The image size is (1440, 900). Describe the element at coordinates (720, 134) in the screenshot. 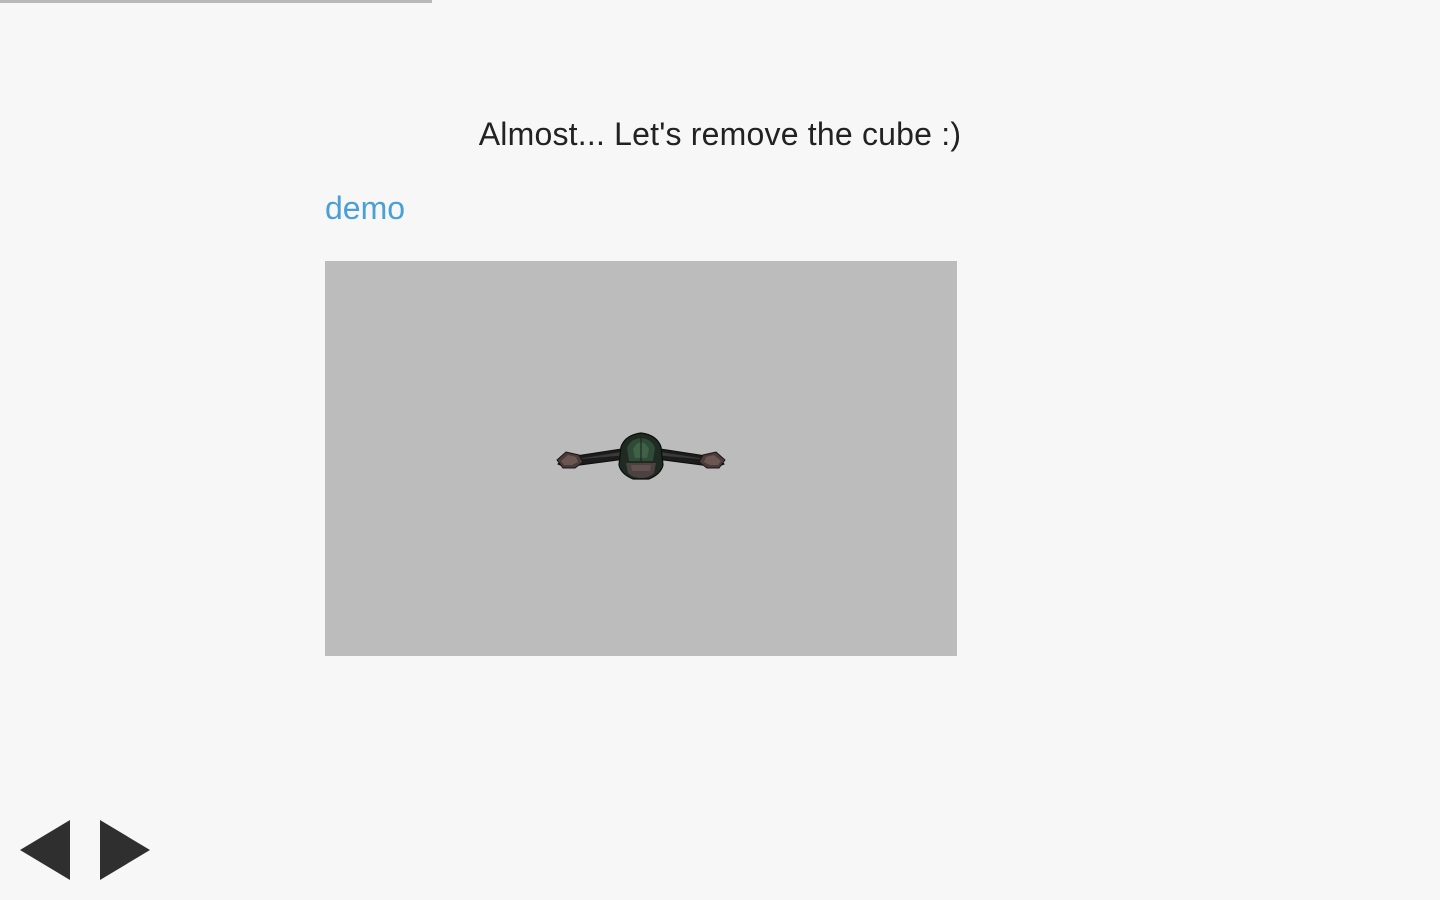

I see `slide-title: Almost... Let's remove the cube :)` at that location.